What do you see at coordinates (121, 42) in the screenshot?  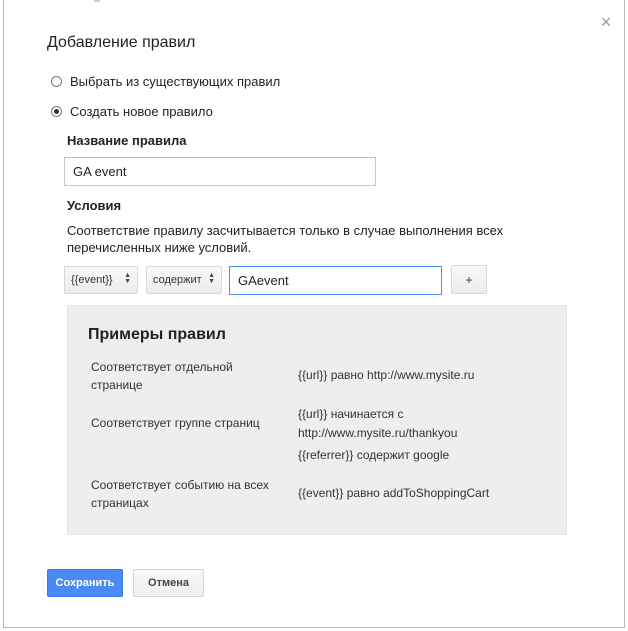 I see `dialog-title: Добавление правил` at bounding box center [121, 42].